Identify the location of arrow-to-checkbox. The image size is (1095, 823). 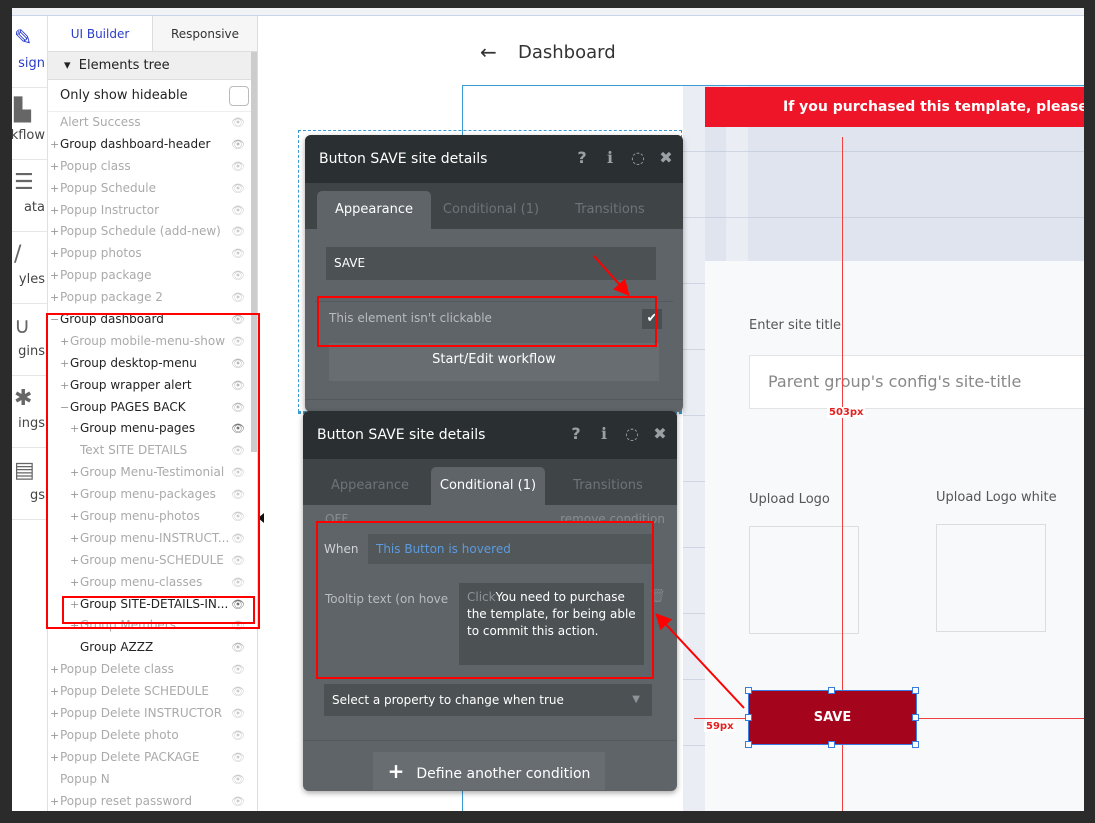
(611, 275).